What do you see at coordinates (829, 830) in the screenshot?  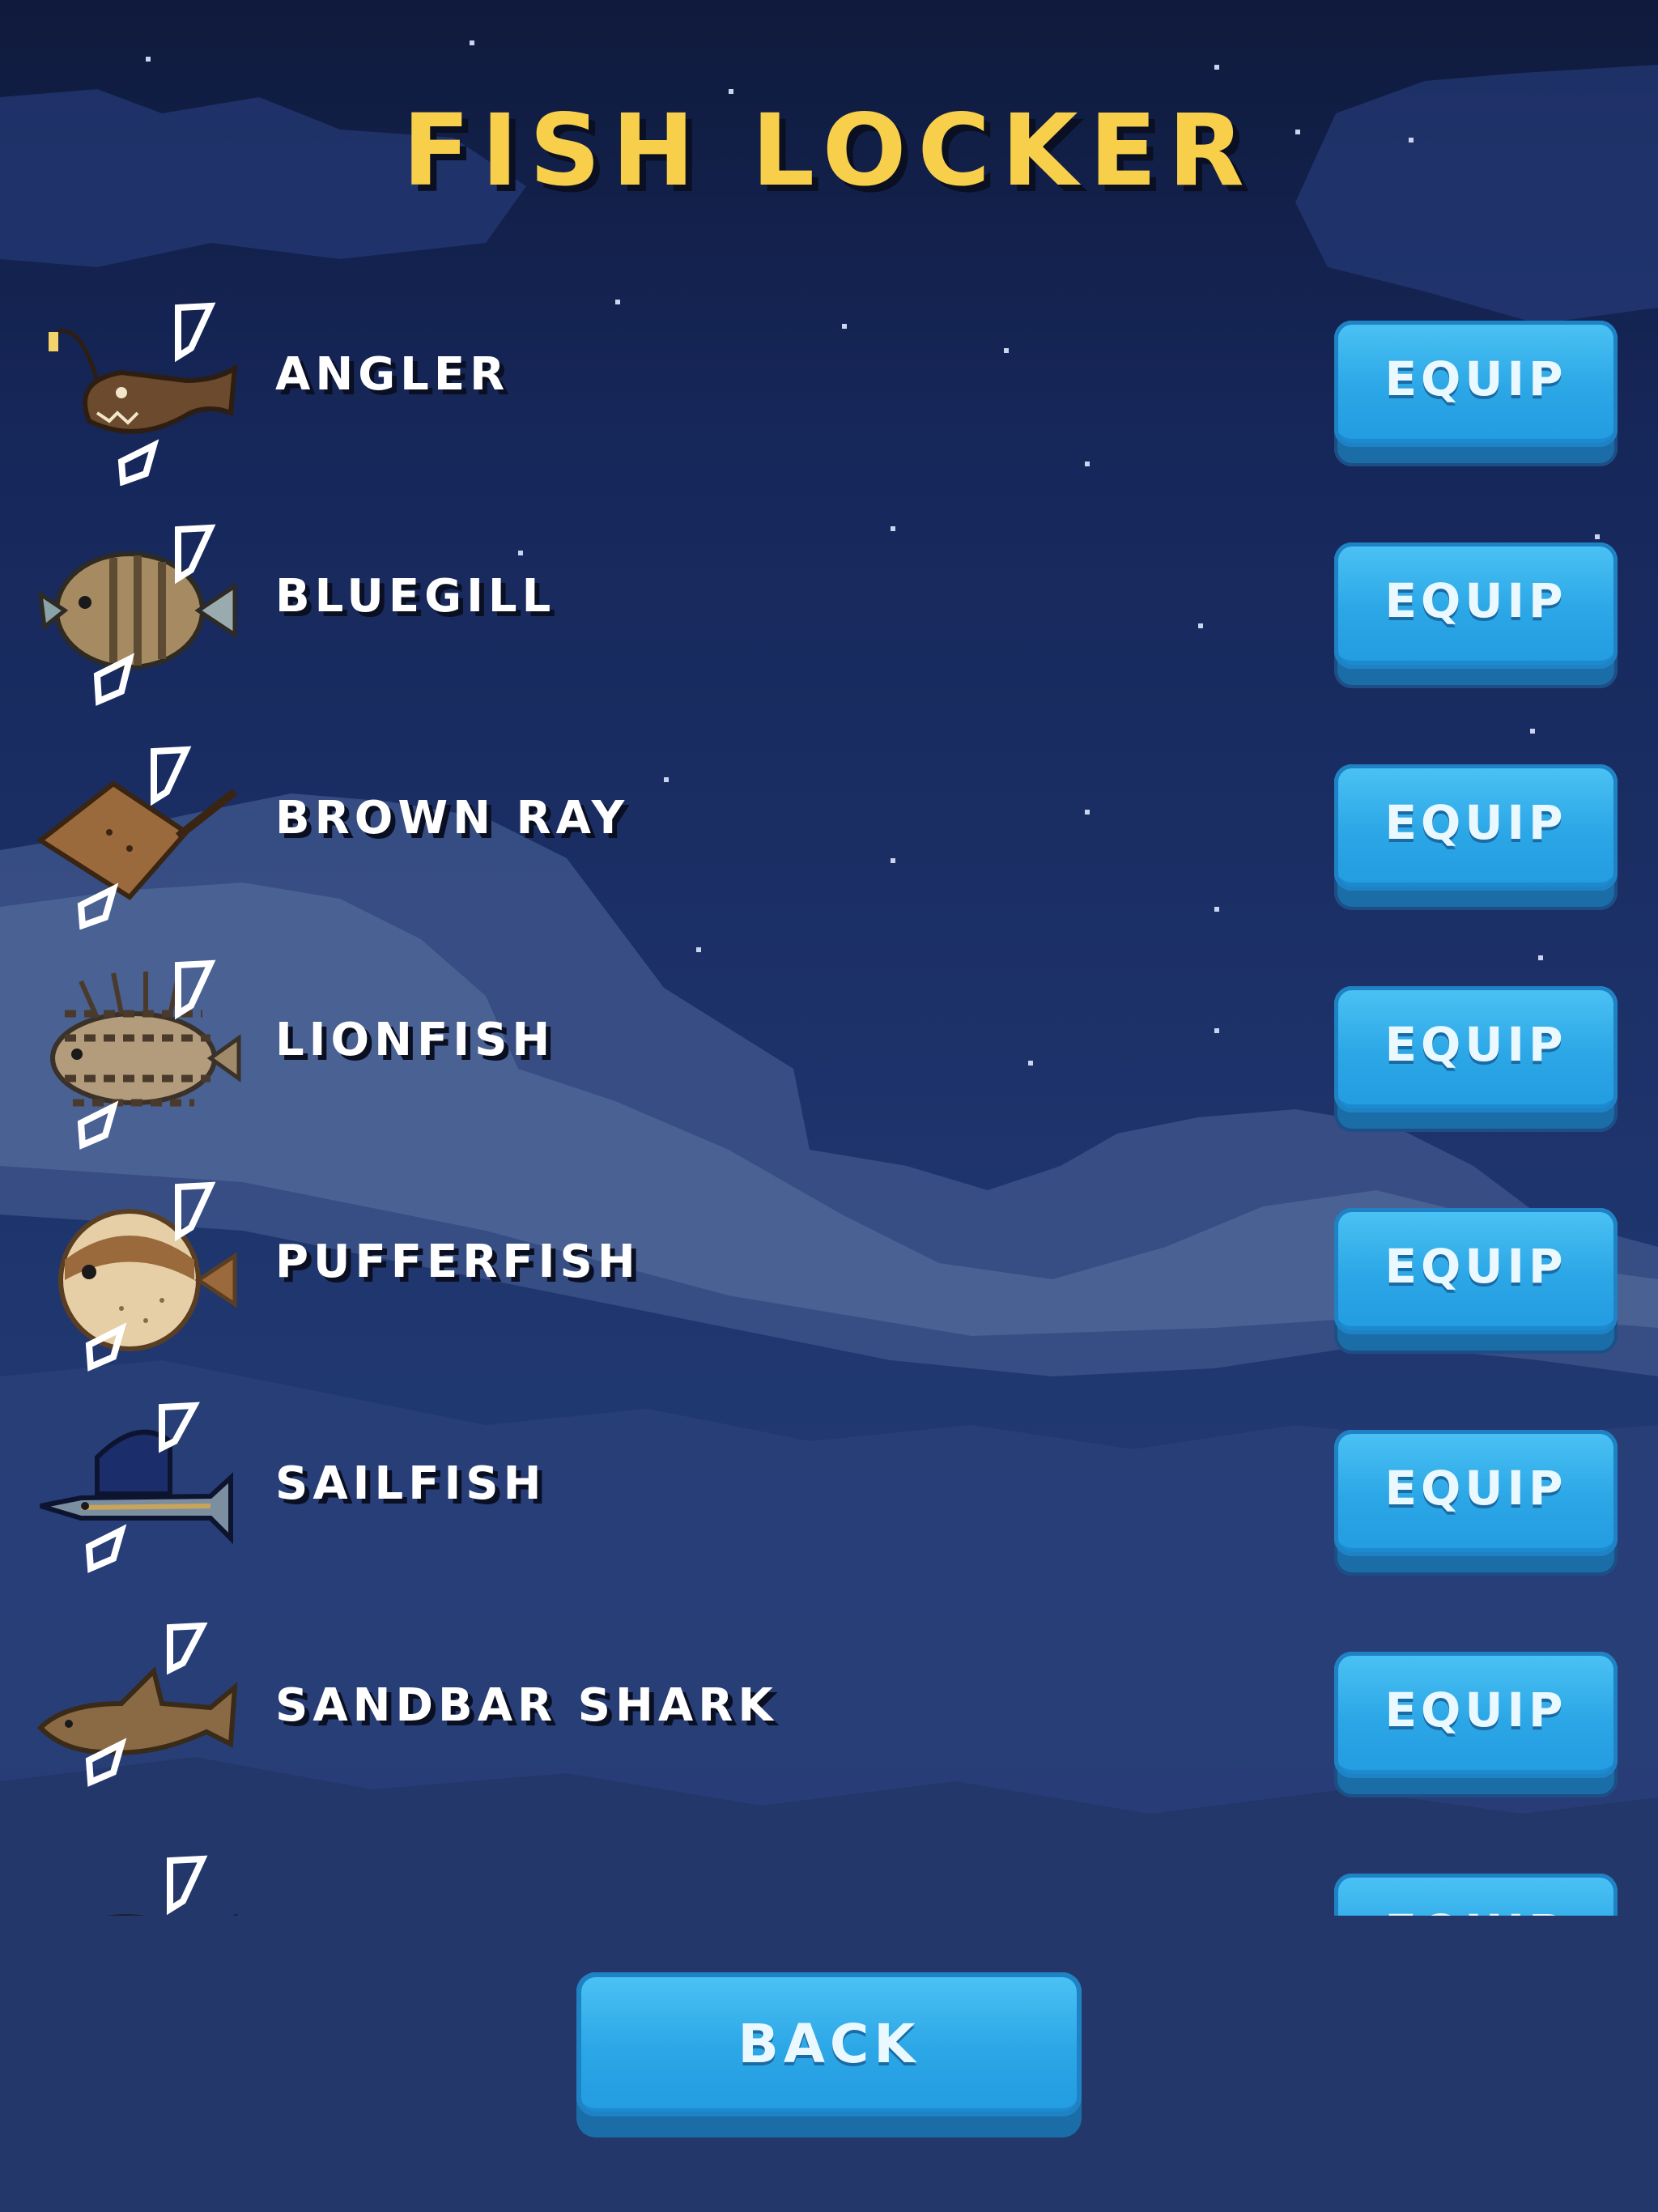 I see `list-item: BROWN RAY EQUIP` at bounding box center [829, 830].